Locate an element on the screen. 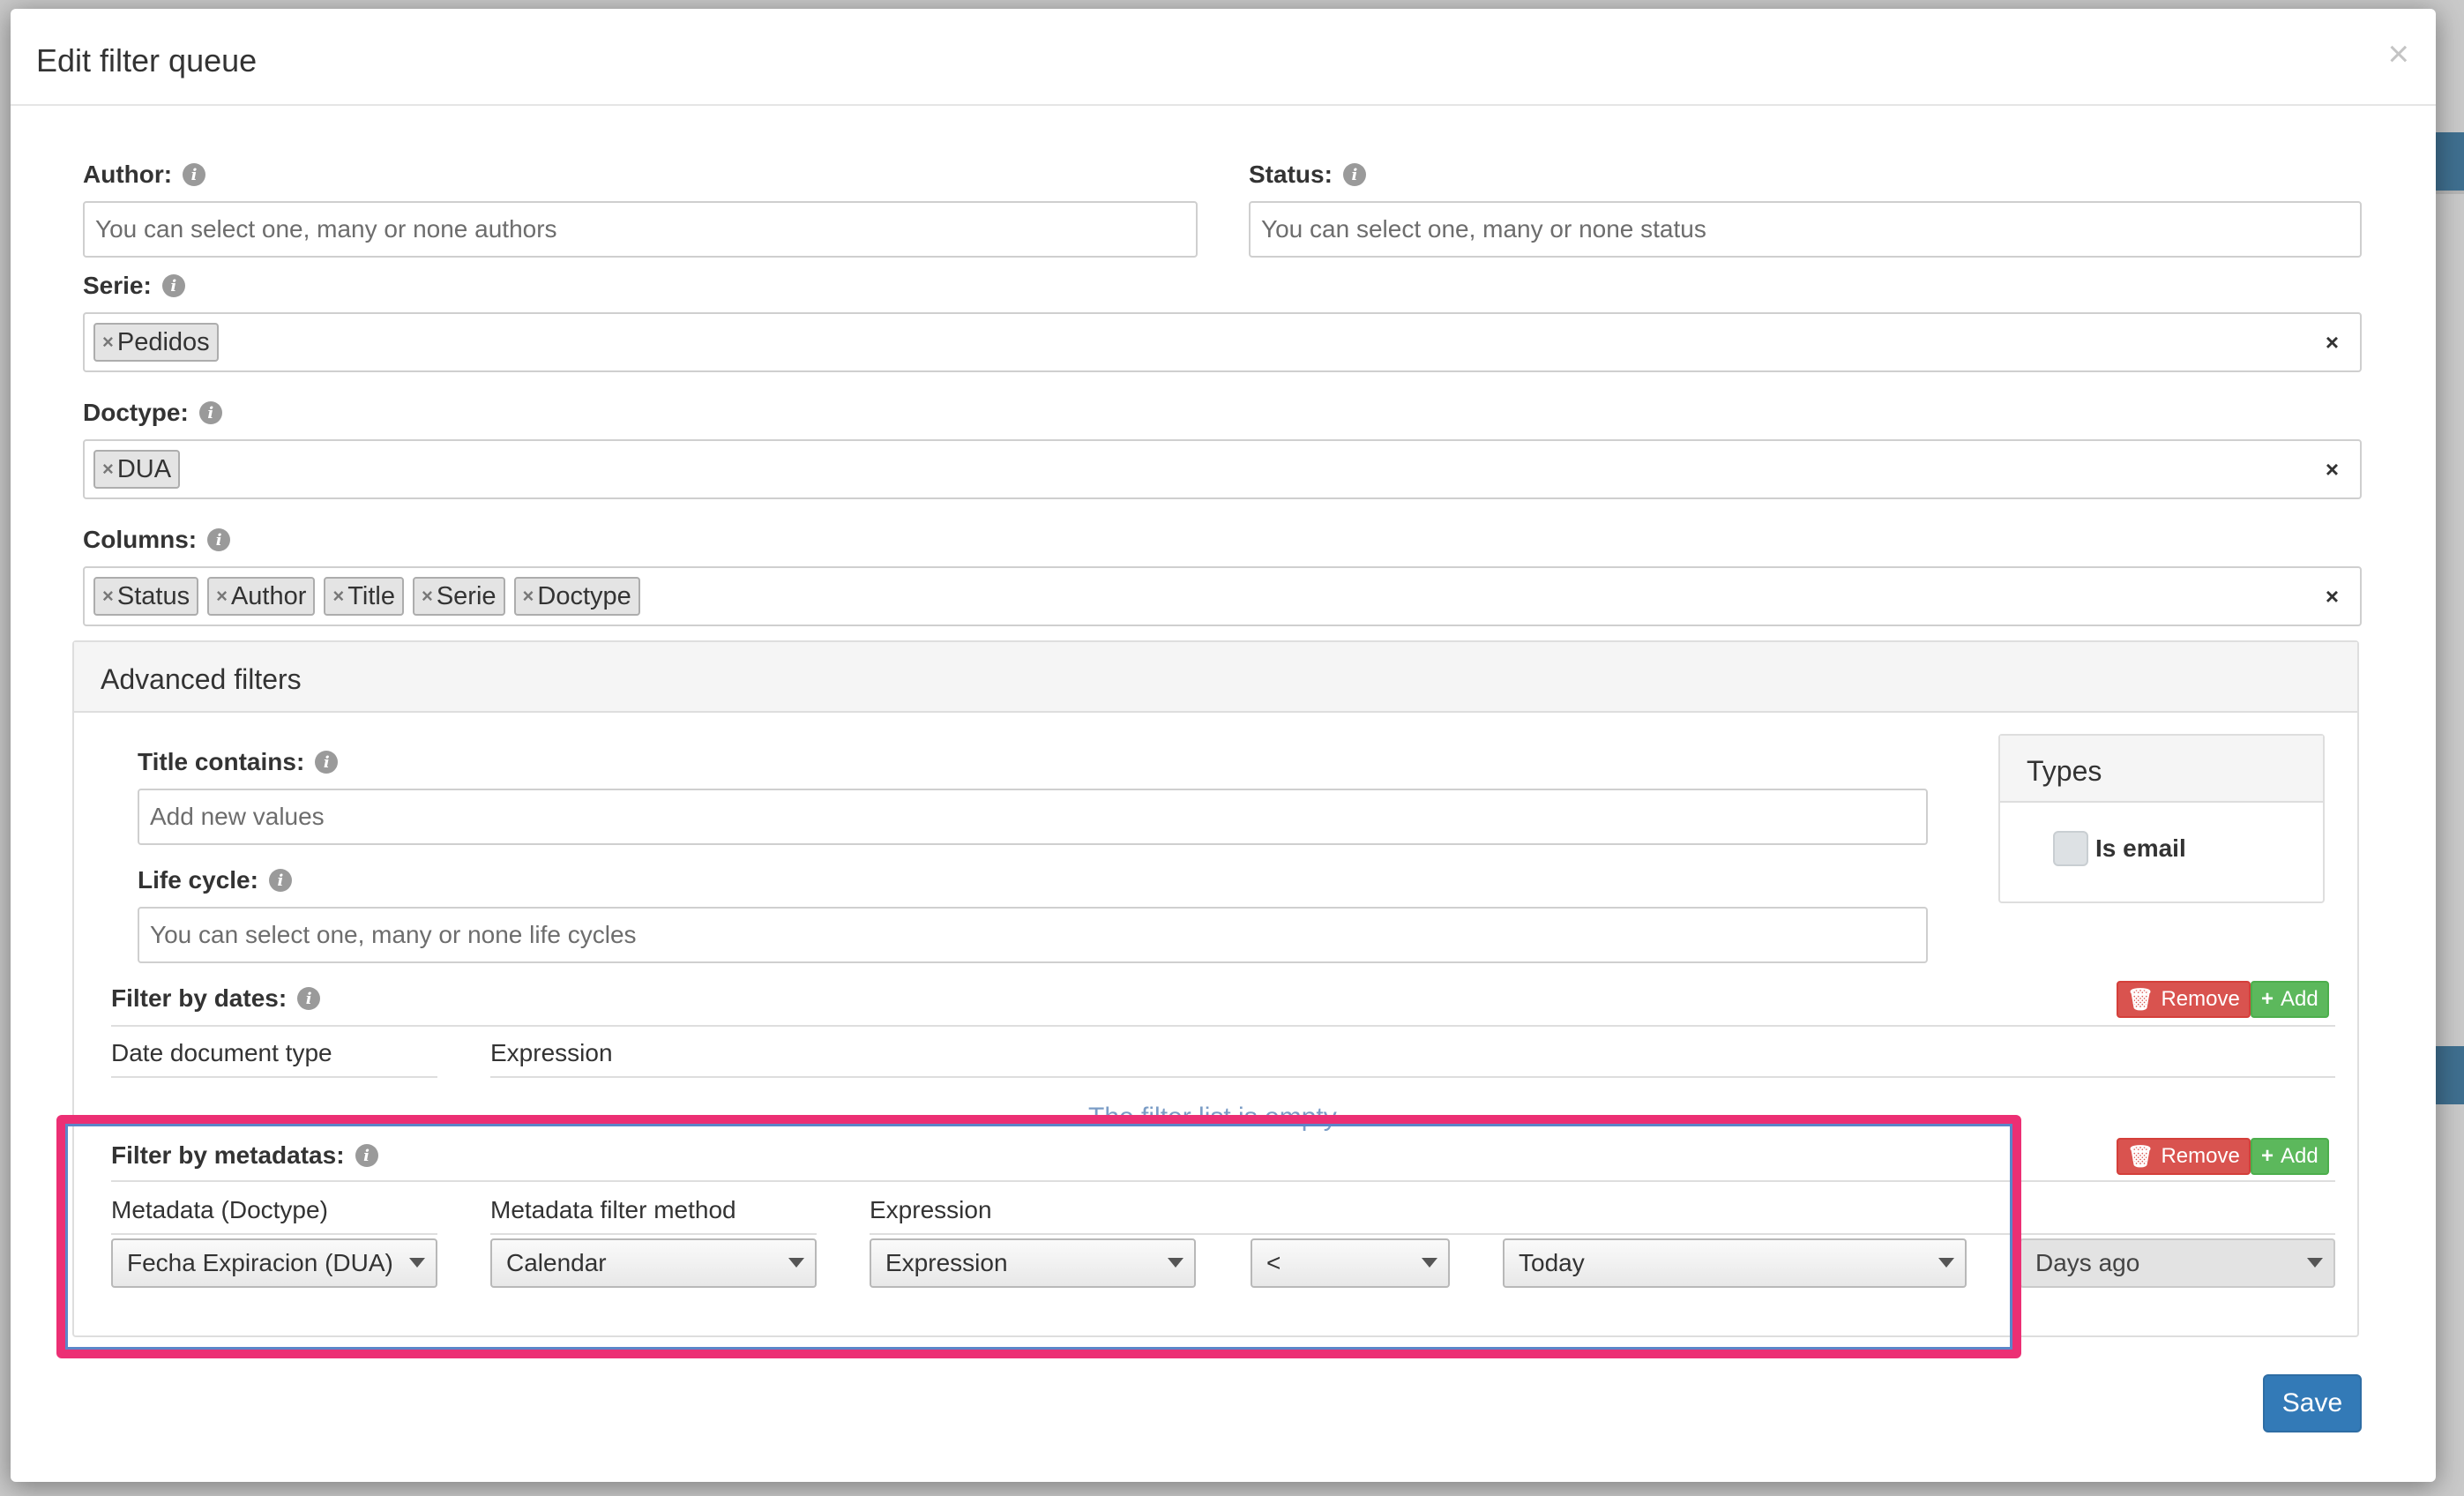 The image size is (2464, 1496). author-input: You can select one, many or none authors is located at coordinates (640, 229).